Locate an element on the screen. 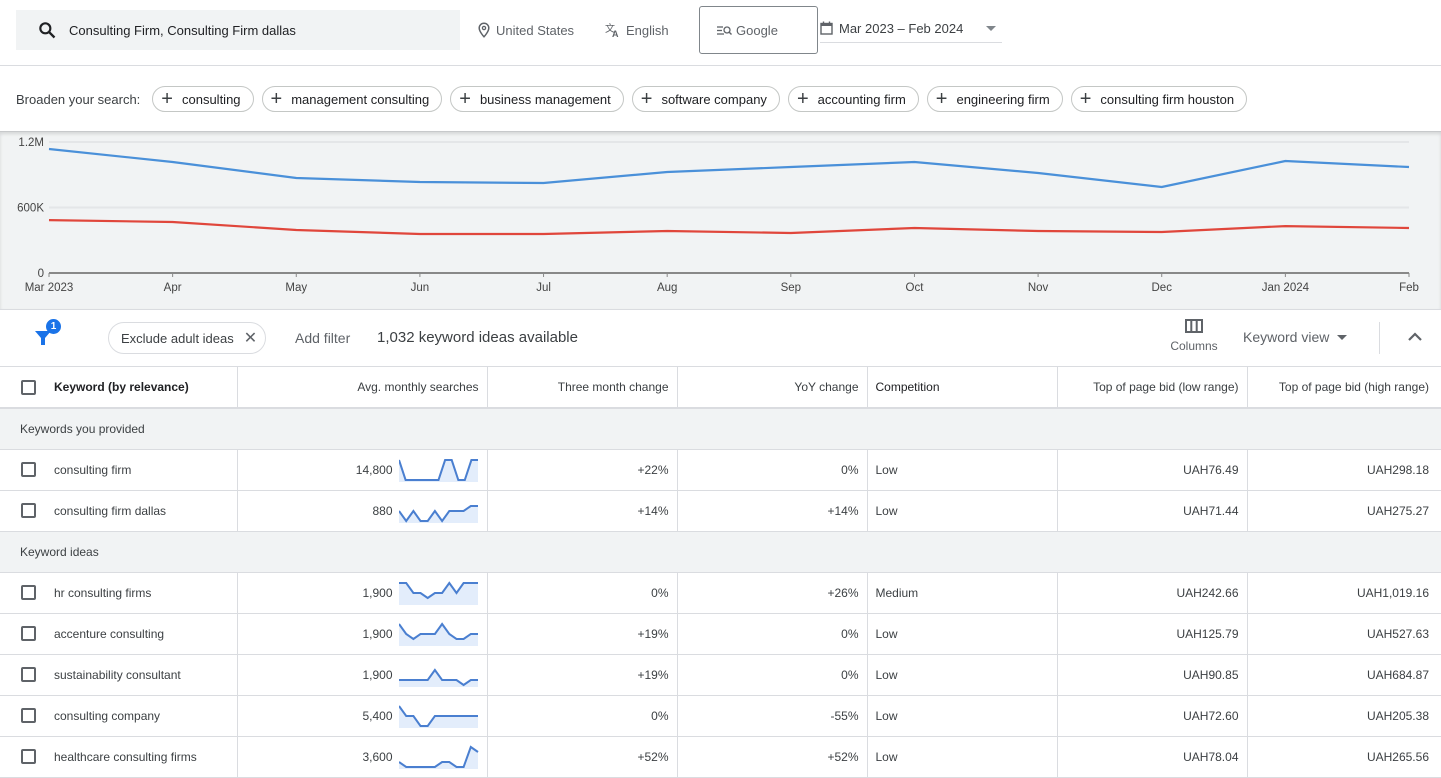 The width and height of the screenshot is (1441, 778). group-label: Keyword ideas is located at coordinates (720, 551).